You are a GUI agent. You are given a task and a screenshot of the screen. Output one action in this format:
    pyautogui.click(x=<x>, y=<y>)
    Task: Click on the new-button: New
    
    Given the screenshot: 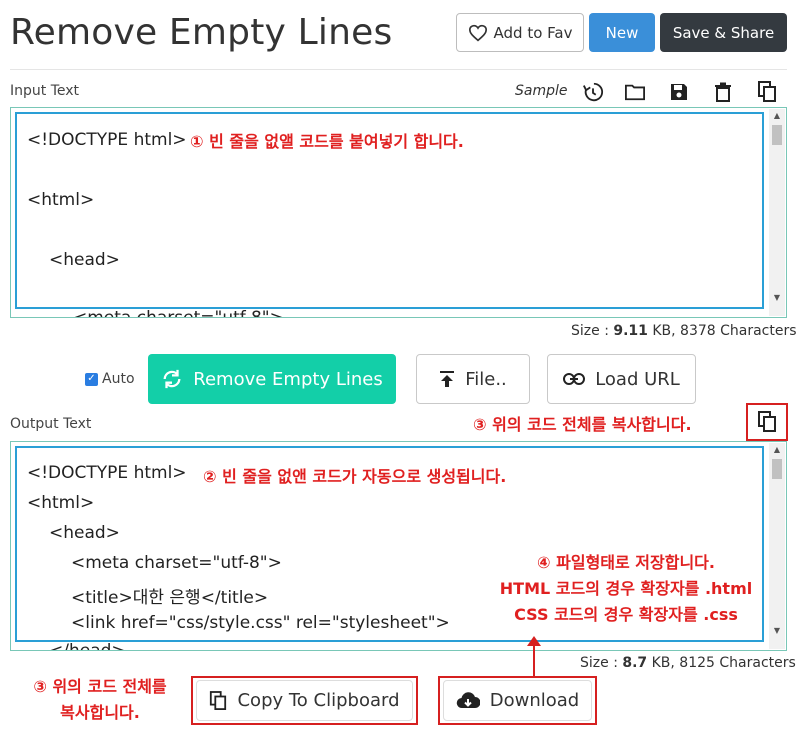 What is the action you would take?
    pyautogui.click(x=622, y=32)
    